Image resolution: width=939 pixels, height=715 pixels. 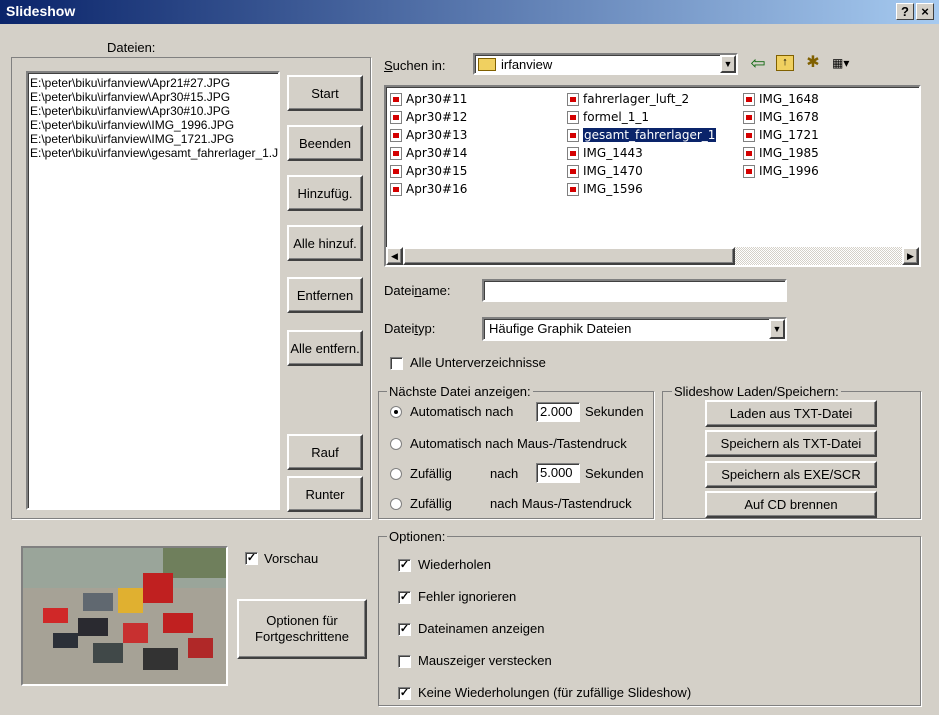 I want to click on burn-cd-button: Auf CD brennen, so click(x=791, y=504).